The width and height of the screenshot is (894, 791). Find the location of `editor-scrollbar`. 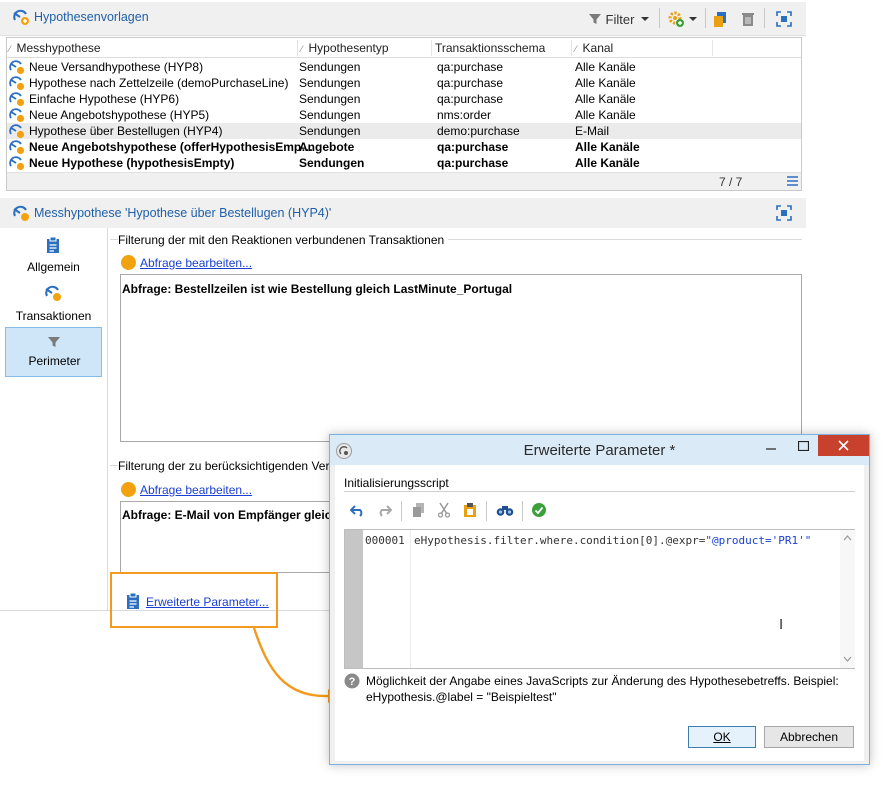

editor-scrollbar is located at coordinates (847, 599).